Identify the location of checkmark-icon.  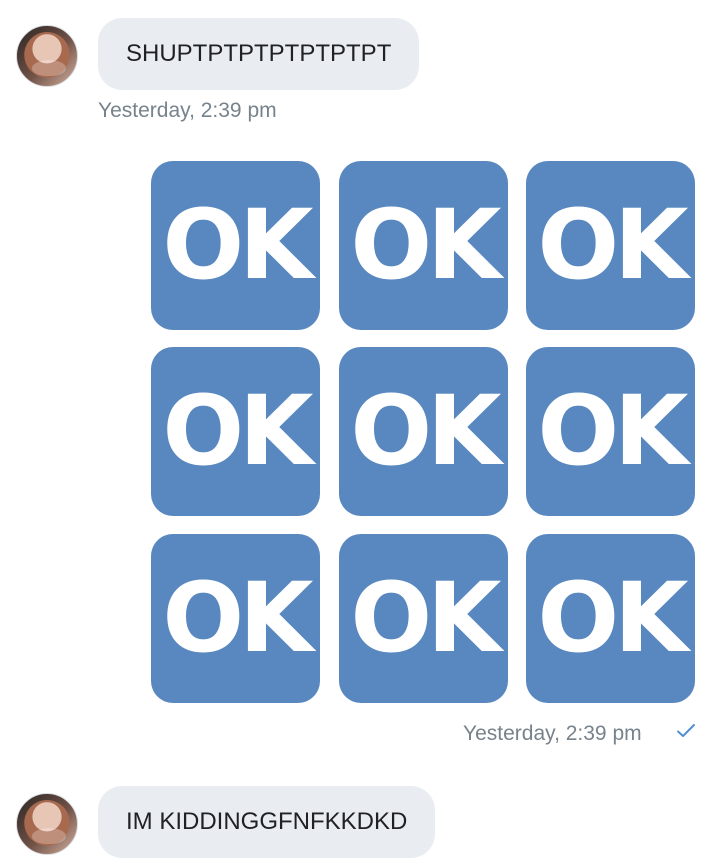
(686, 730).